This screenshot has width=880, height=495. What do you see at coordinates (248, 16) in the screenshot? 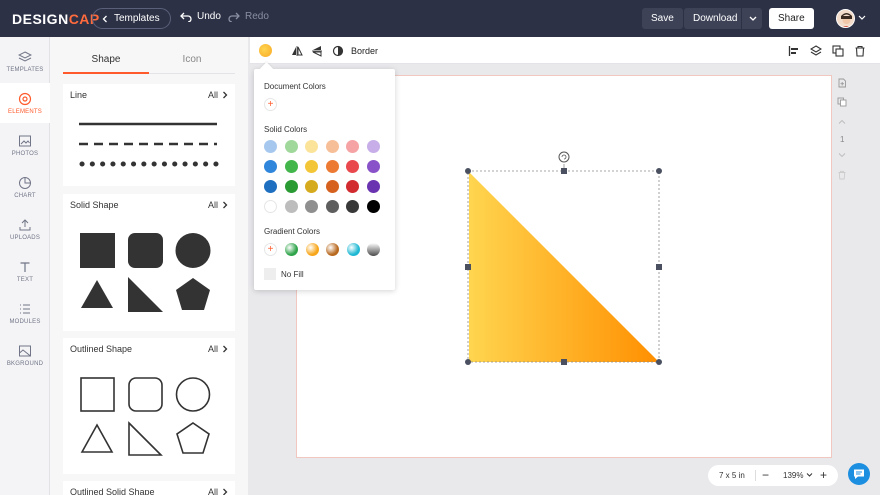
I see `redo-button: Redo` at bounding box center [248, 16].